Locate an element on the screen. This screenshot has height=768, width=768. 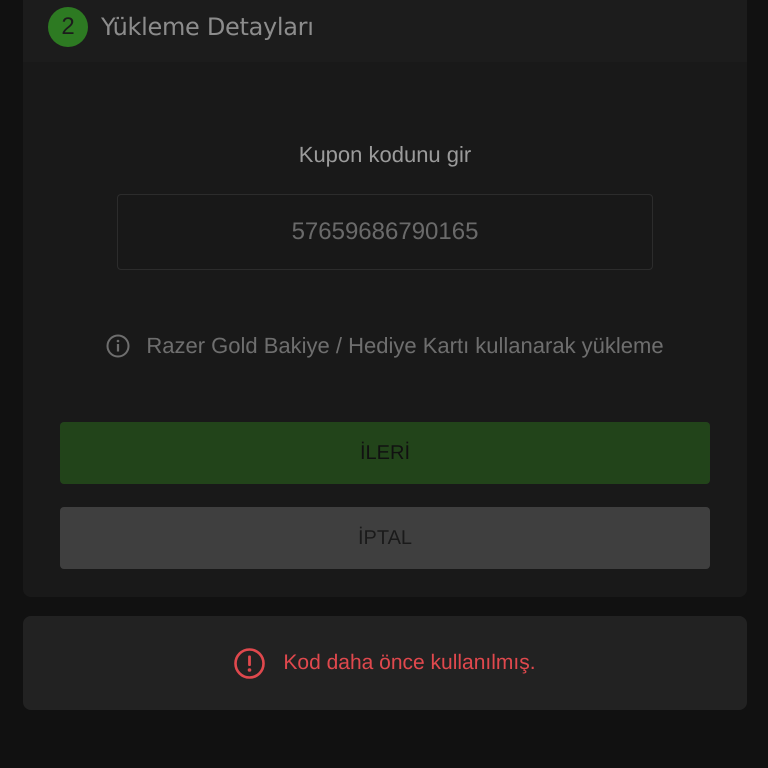
info-icon is located at coordinates (118, 346).